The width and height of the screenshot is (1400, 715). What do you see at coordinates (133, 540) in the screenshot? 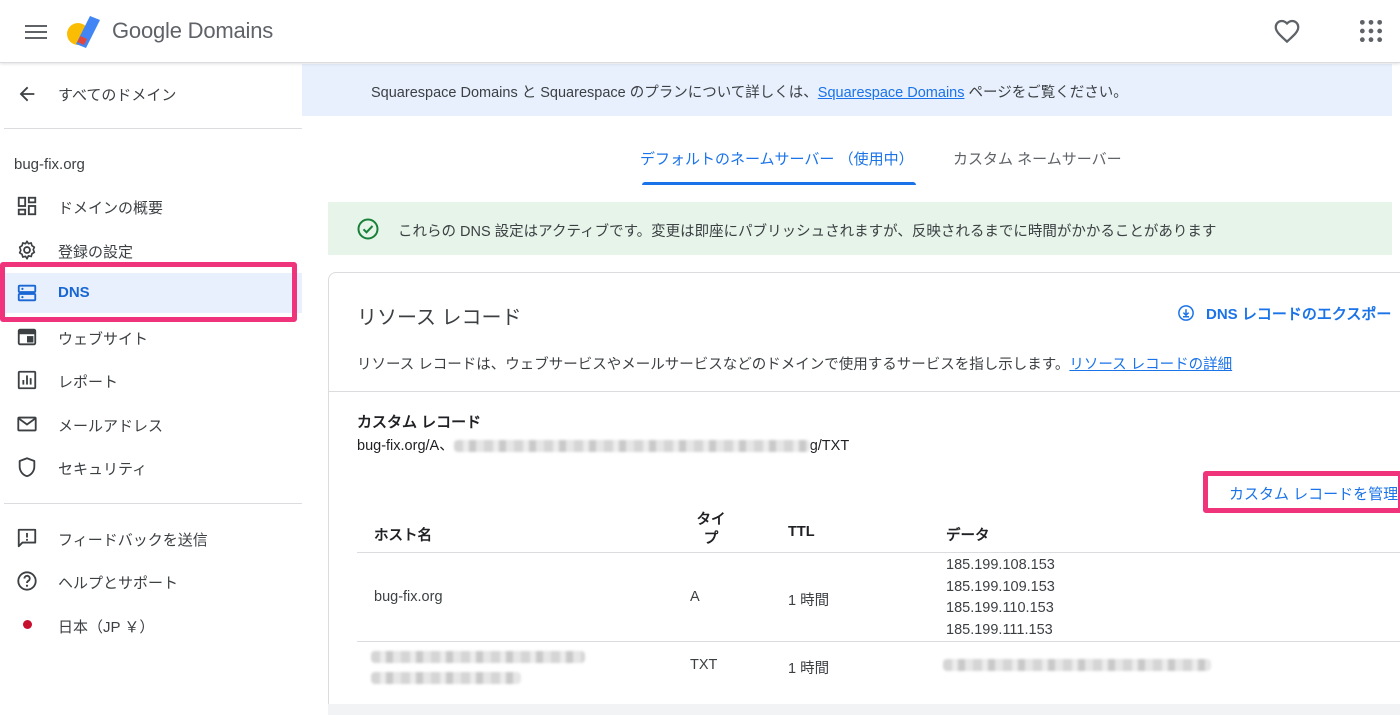
I see `sidebar-item-label: フィードバックを送信` at bounding box center [133, 540].